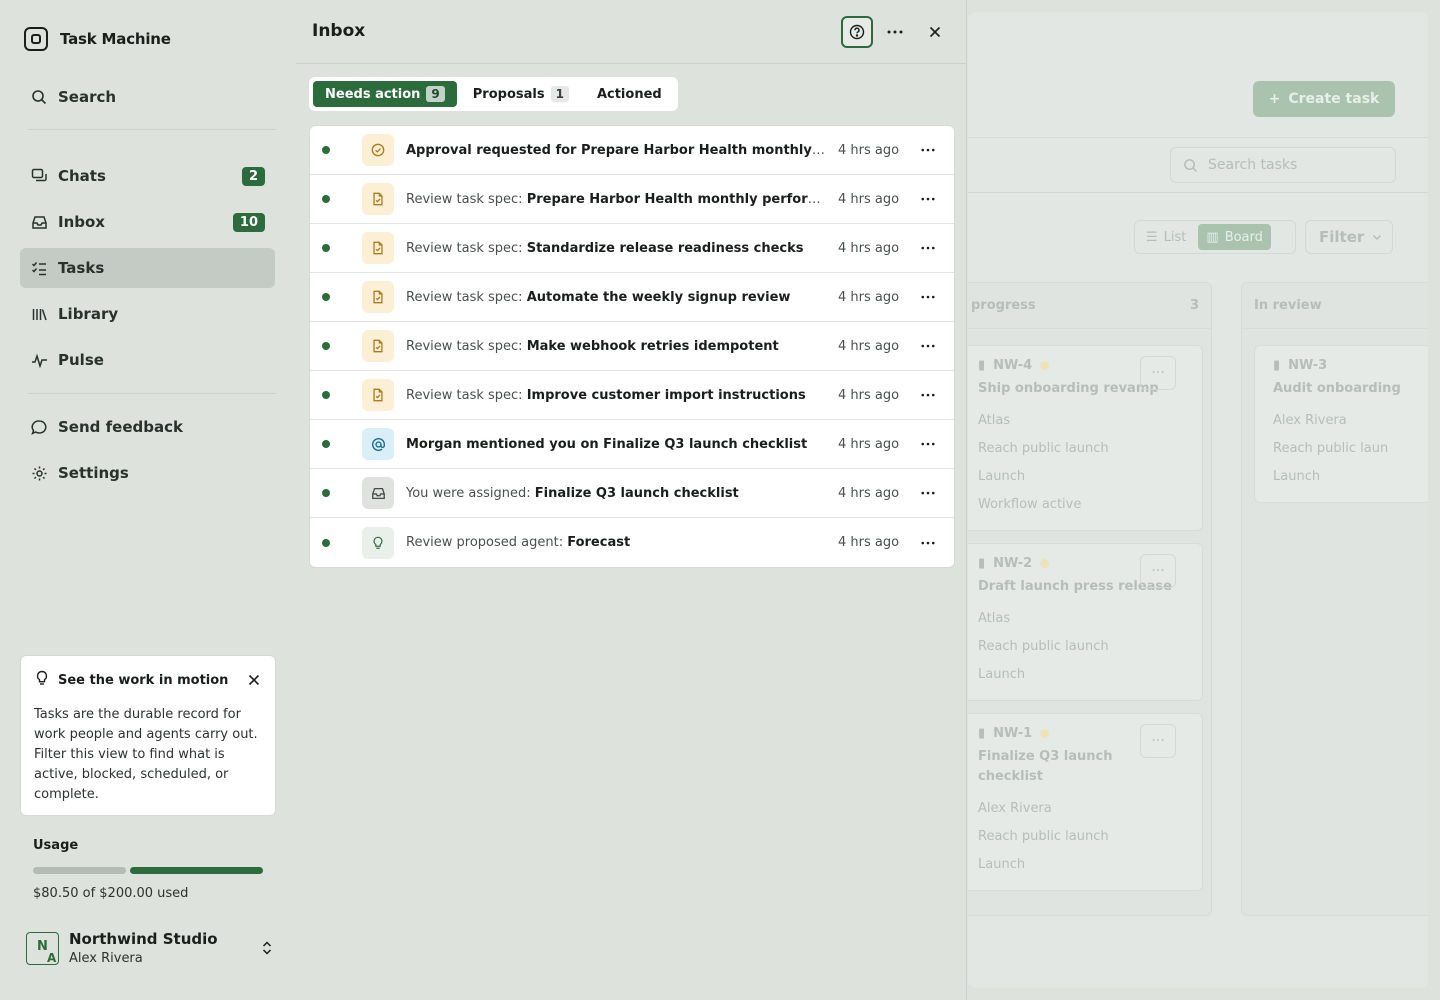 This screenshot has height=1000, width=1440. I want to click on send-feedback-button: Send feedback, so click(147, 427).